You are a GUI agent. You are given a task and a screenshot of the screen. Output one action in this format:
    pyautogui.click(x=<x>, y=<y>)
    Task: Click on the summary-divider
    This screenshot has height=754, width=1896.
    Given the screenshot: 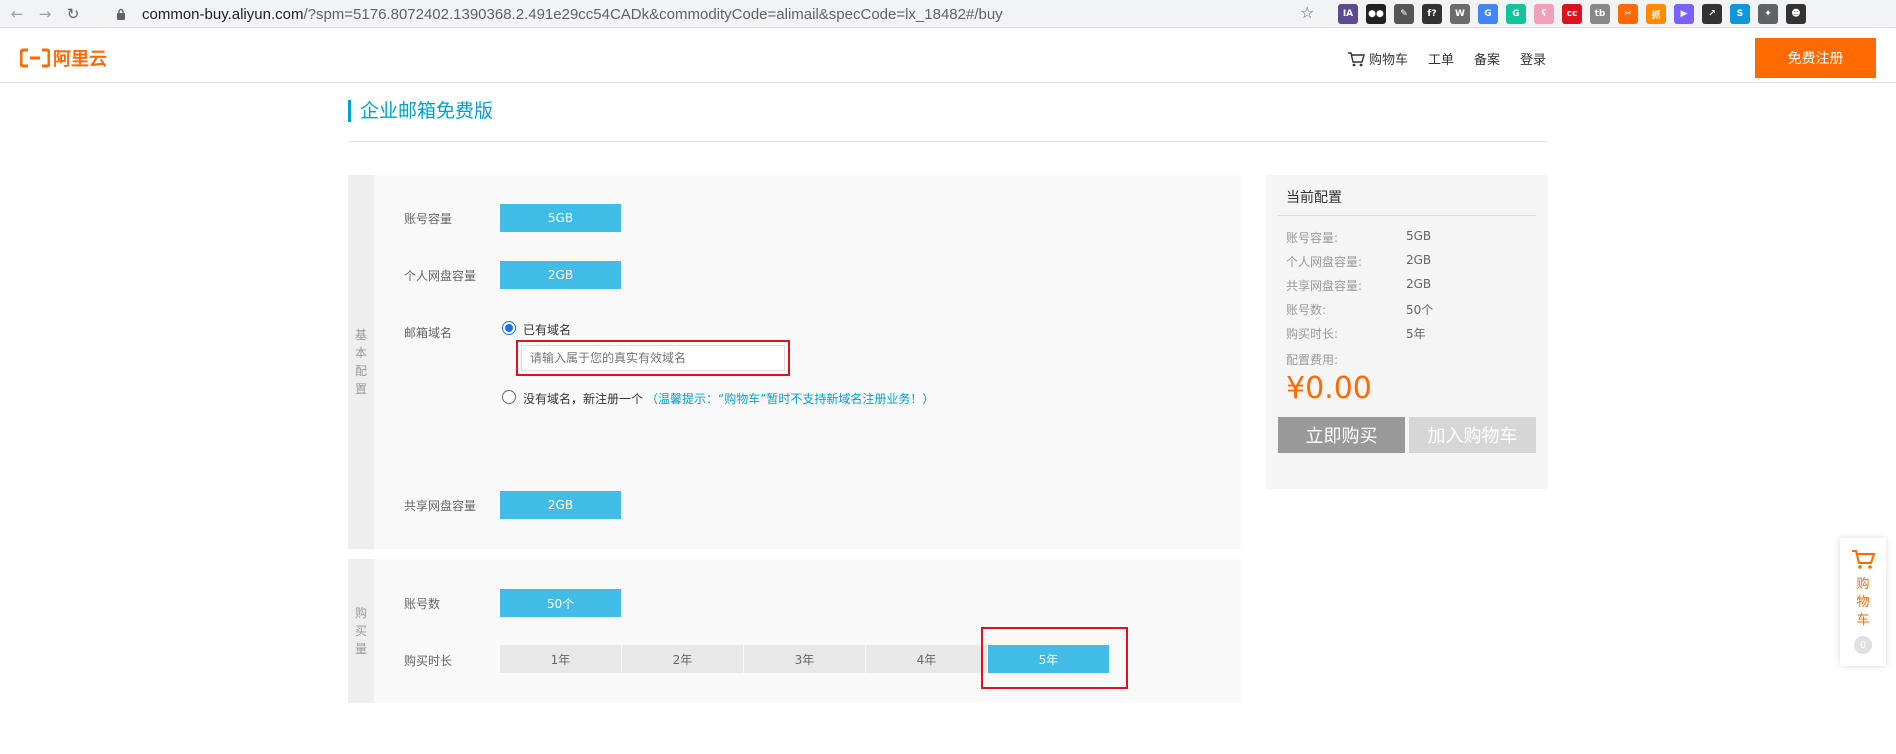 What is the action you would take?
    pyautogui.click(x=1407, y=215)
    